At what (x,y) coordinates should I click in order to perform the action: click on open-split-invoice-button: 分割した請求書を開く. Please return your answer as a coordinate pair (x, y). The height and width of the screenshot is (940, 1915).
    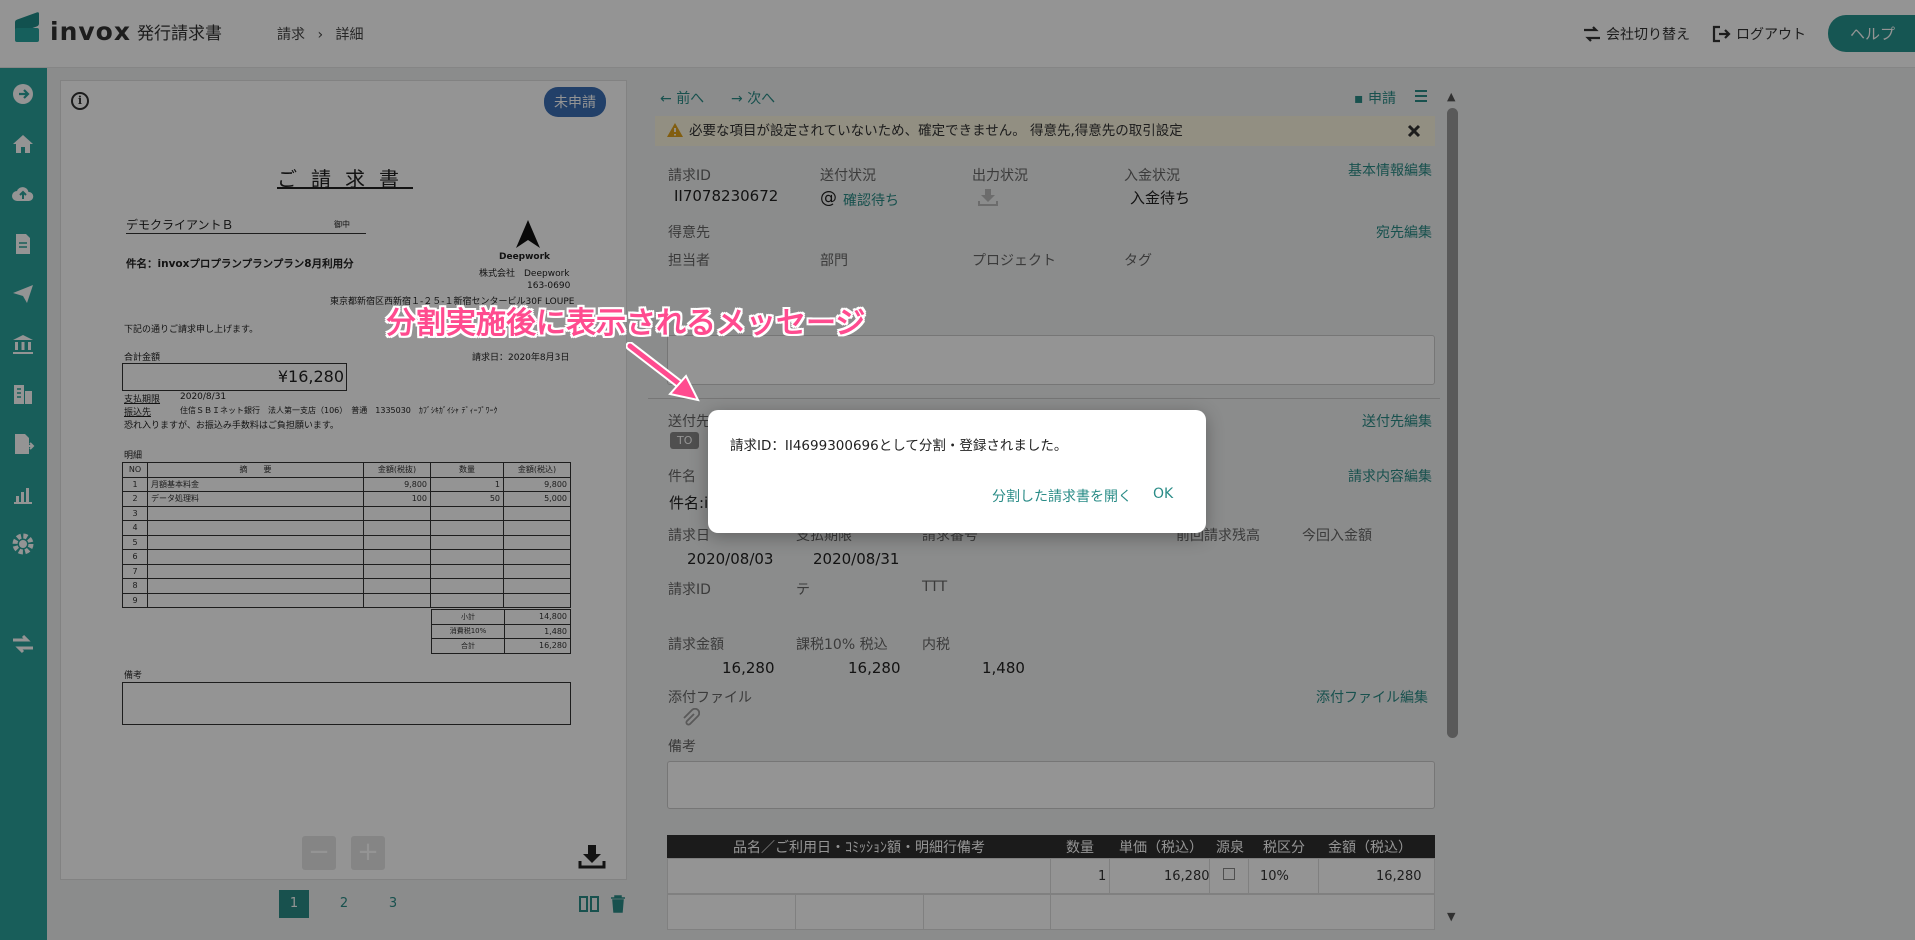
    Looking at the image, I should click on (1062, 496).